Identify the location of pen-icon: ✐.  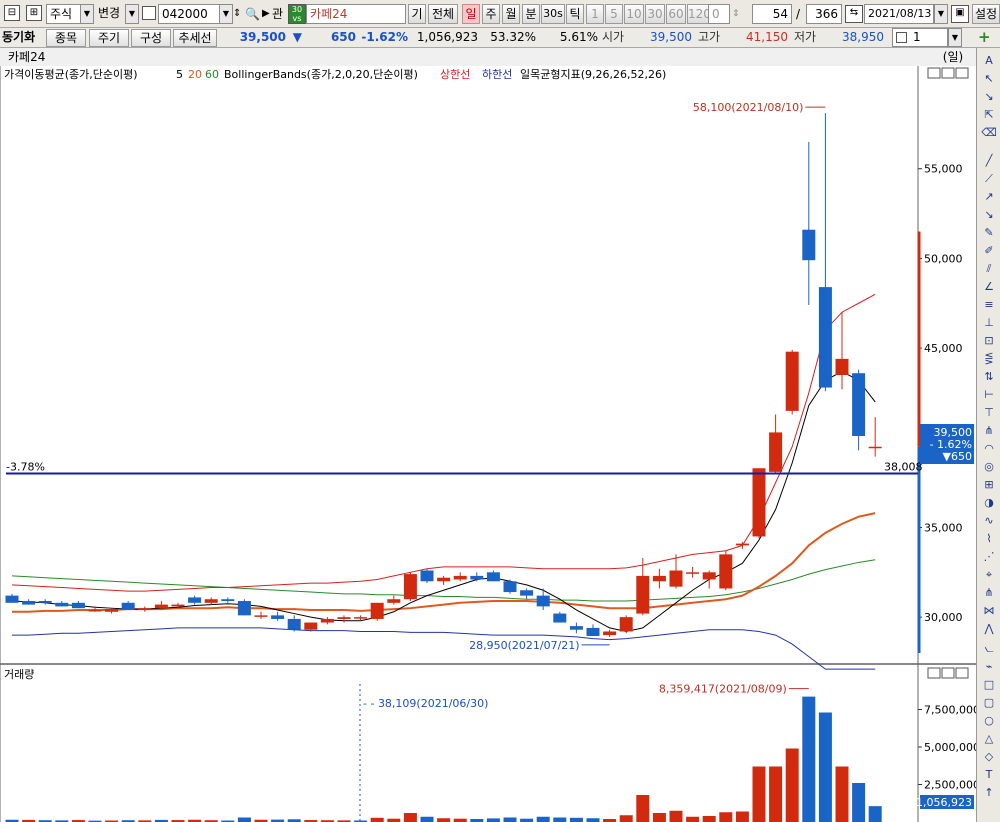
(989, 250).